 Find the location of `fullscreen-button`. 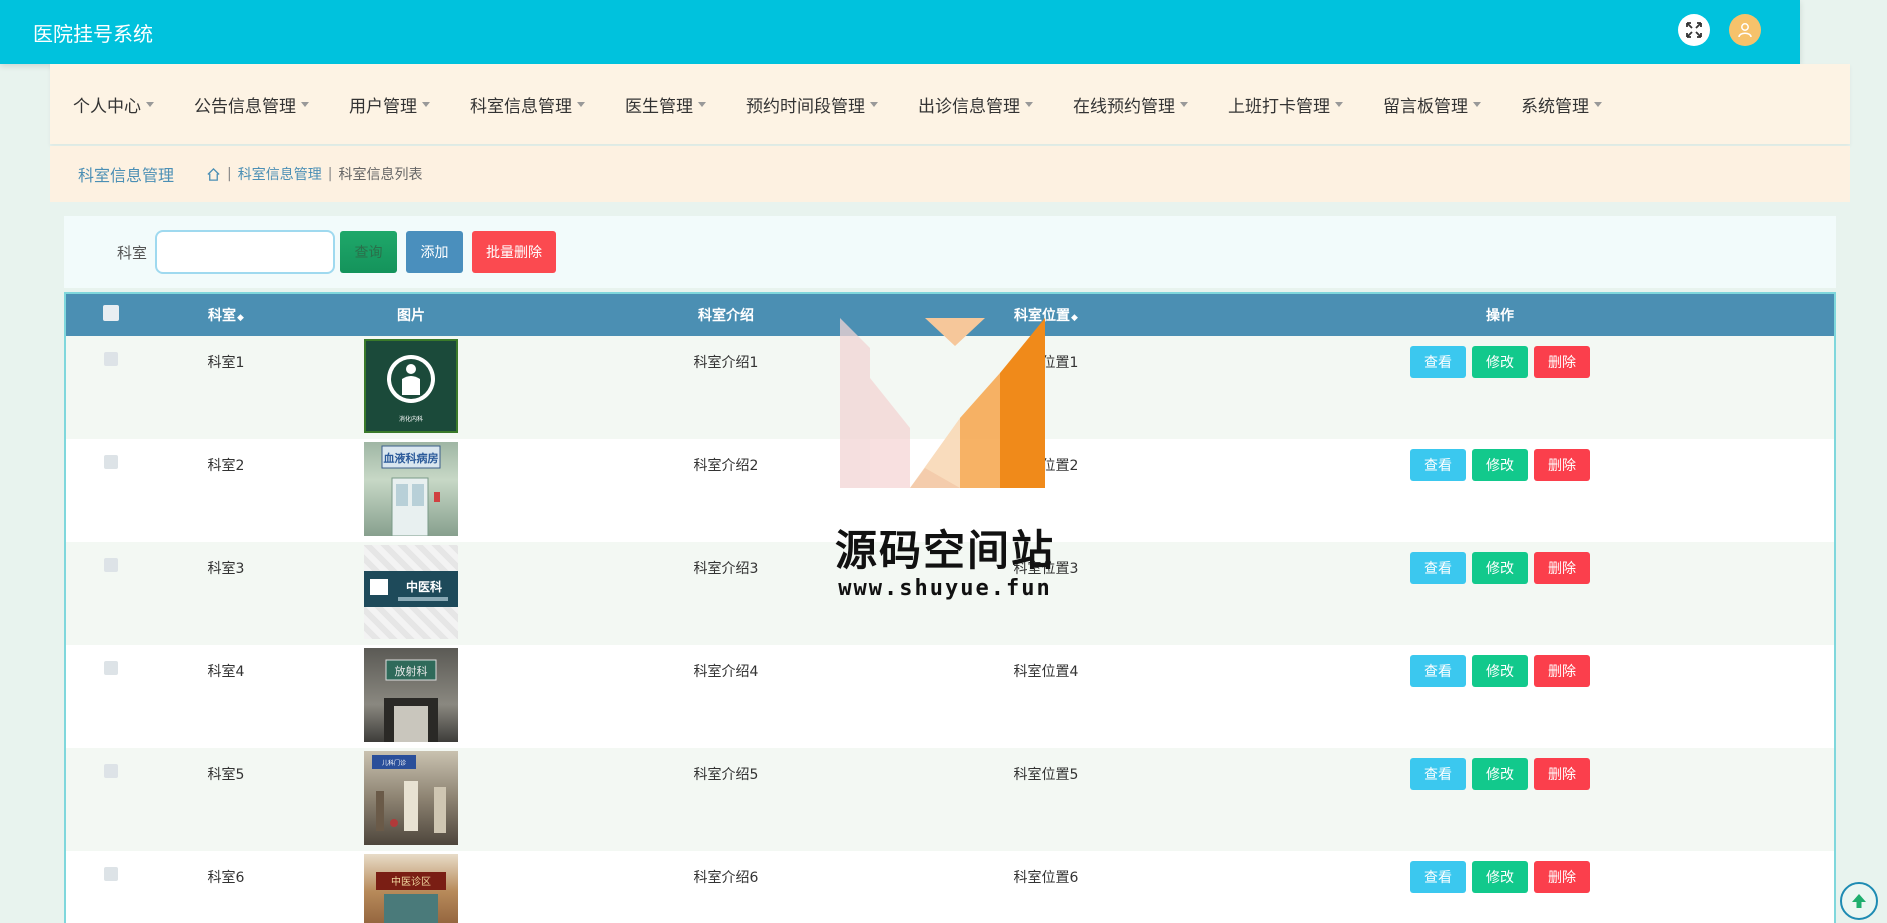

fullscreen-button is located at coordinates (1694, 30).